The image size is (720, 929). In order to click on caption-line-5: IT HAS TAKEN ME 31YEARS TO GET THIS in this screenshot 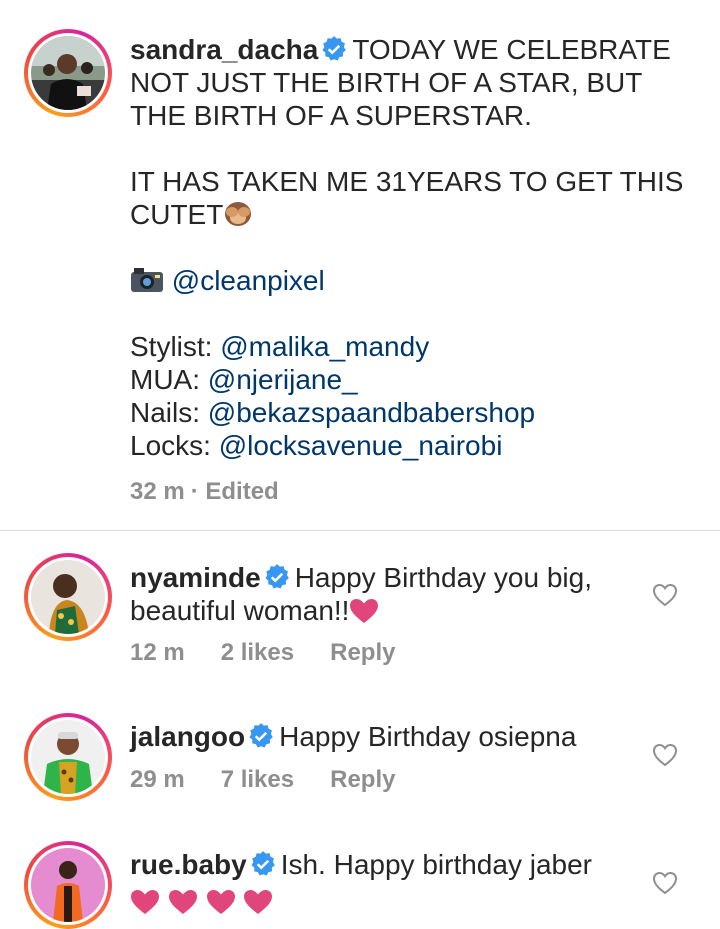, I will do `click(407, 181)`.